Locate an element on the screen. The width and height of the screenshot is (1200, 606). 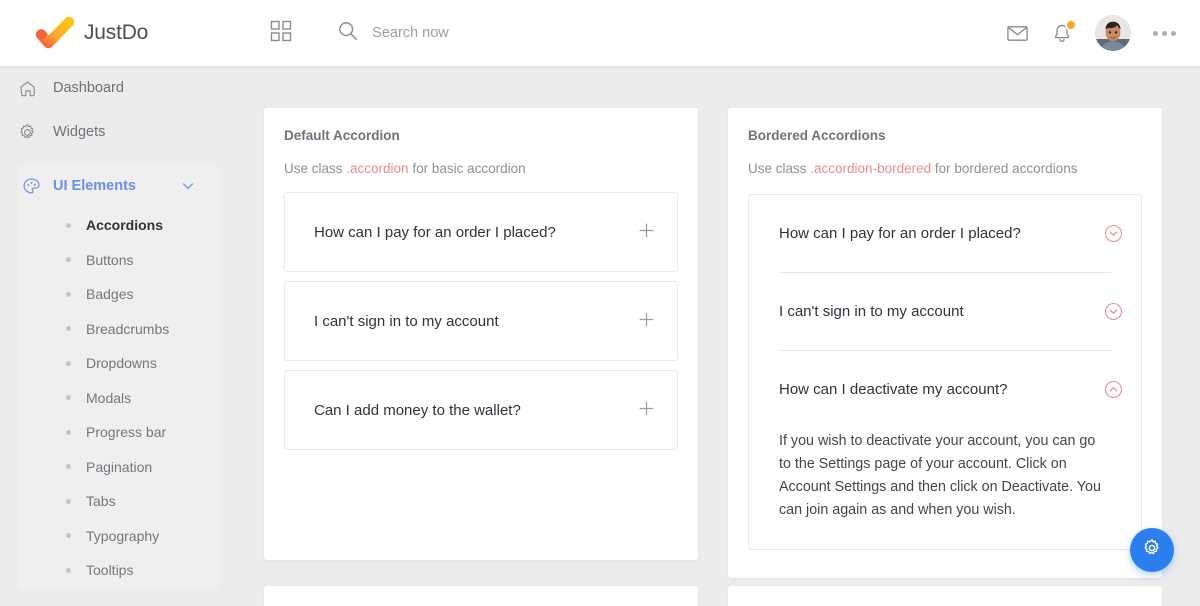
check-logo-icon is located at coordinates (56, 33).